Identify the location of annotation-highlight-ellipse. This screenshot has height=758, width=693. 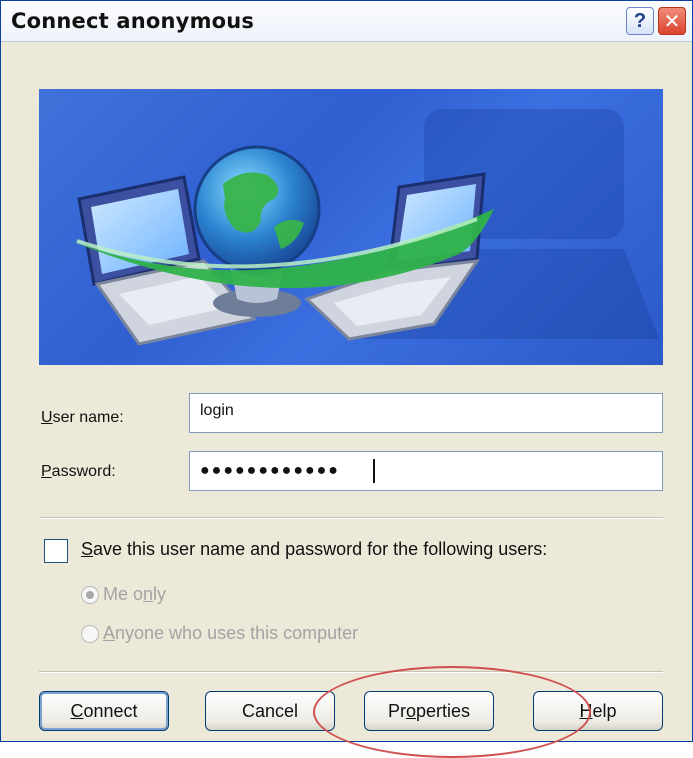
(452, 712).